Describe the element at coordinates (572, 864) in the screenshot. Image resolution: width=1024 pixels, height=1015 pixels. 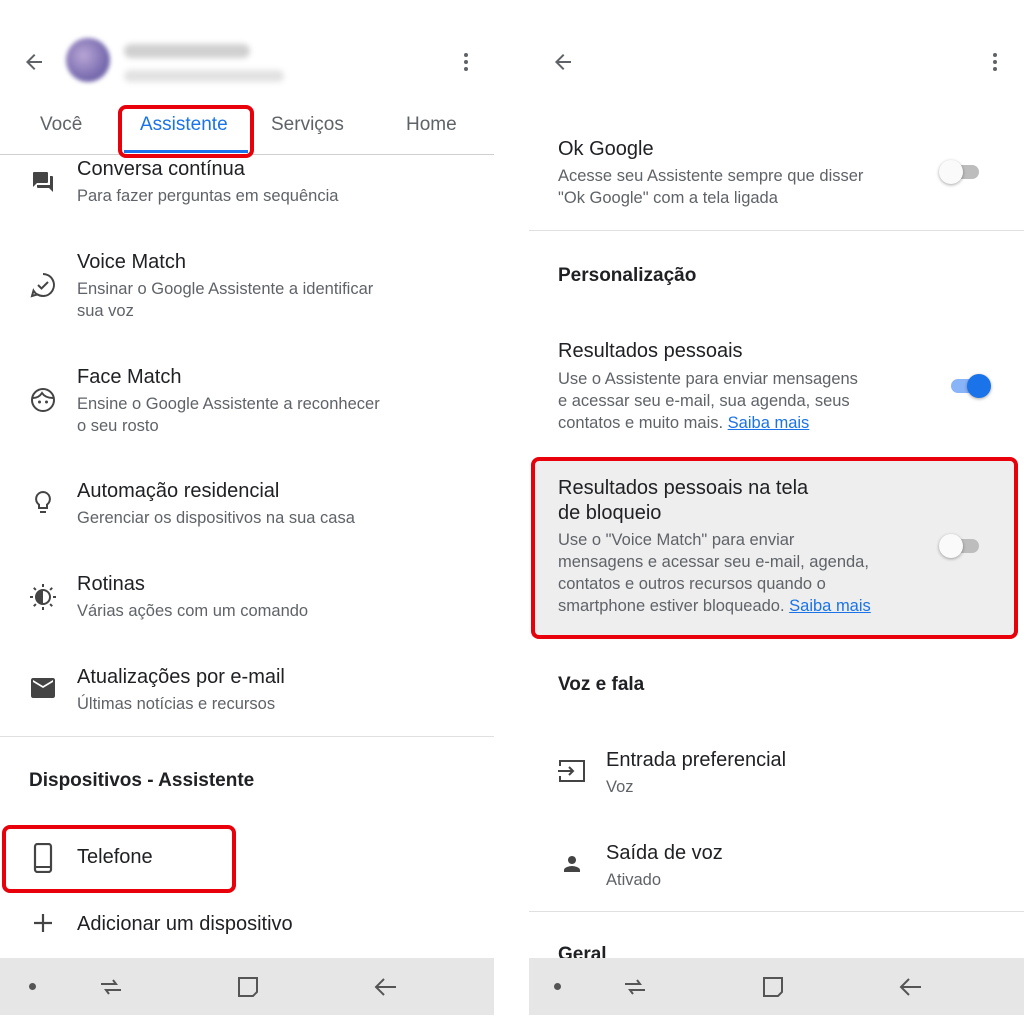
I see `person-icon` at that location.